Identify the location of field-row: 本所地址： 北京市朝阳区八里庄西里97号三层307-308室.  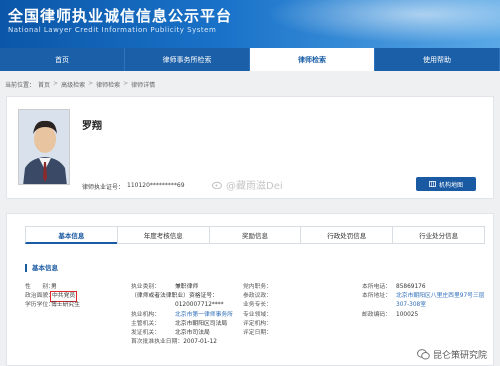
(424, 301).